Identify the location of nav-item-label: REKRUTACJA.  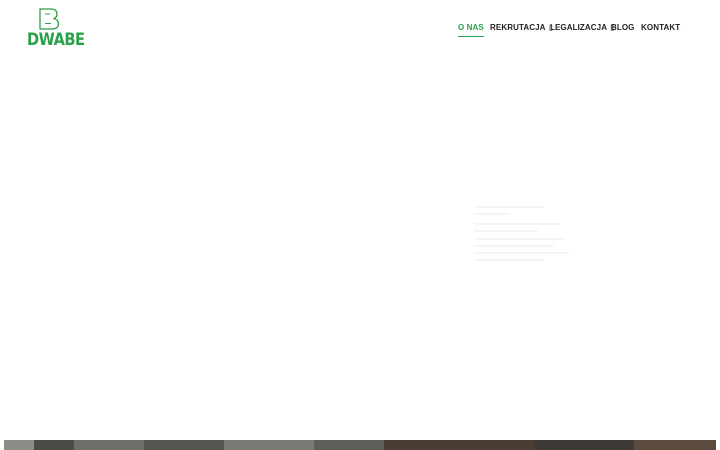
(518, 27).